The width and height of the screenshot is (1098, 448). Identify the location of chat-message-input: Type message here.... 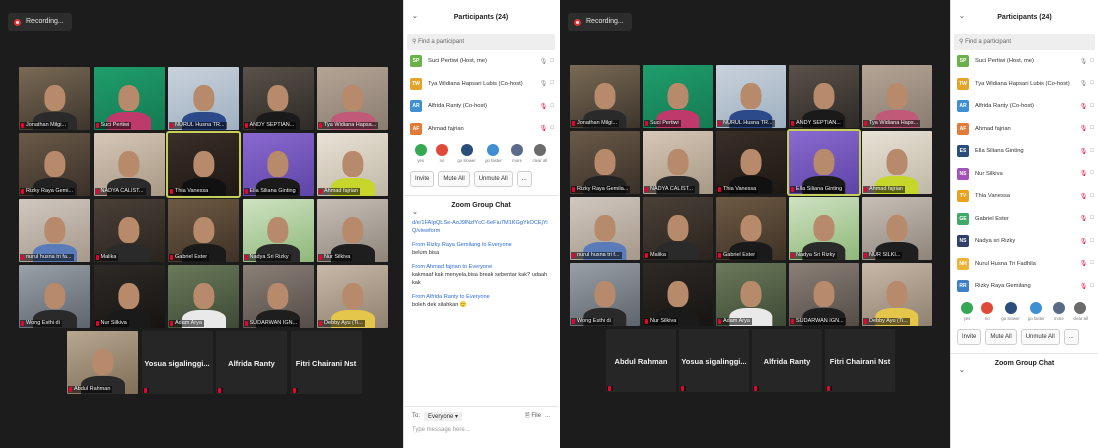
(481, 430).